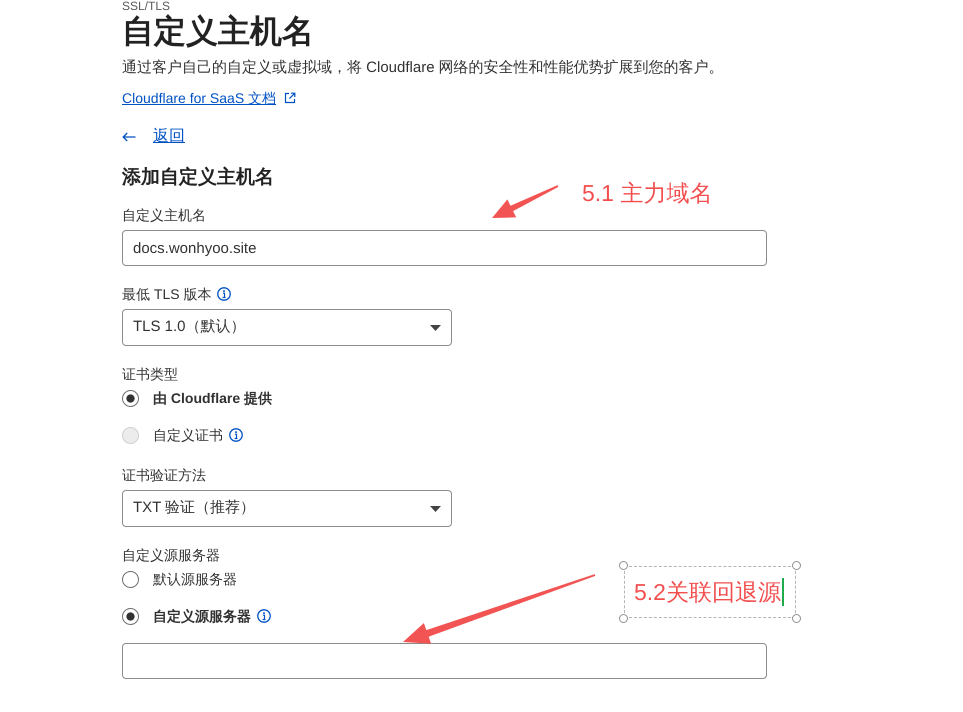 Image resolution: width=963 pixels, height=712 pixels. What do you see at coordinates (287, 508) in the screenshot?
I see `select-field: TXT 验证（推荐）` at bounding box center [287, 508].